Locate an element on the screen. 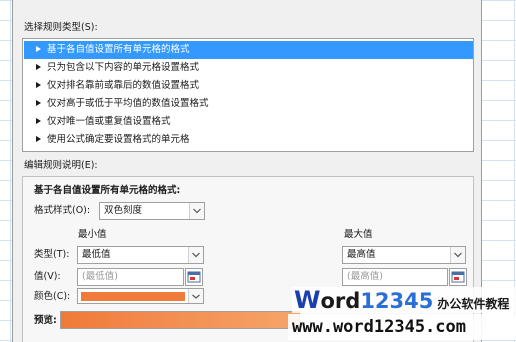  format-style-select: 双色刻度 is located at coordinates (152, 211).